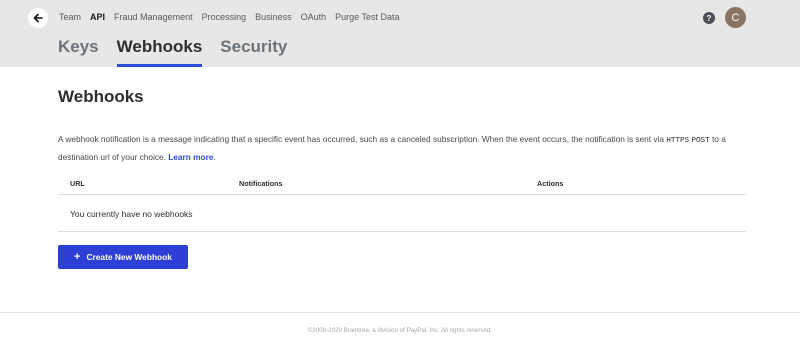  What do you see at coordinates (214, 157) in the screenshot?
I see `description-period: .` at bounding box center [214, 157].